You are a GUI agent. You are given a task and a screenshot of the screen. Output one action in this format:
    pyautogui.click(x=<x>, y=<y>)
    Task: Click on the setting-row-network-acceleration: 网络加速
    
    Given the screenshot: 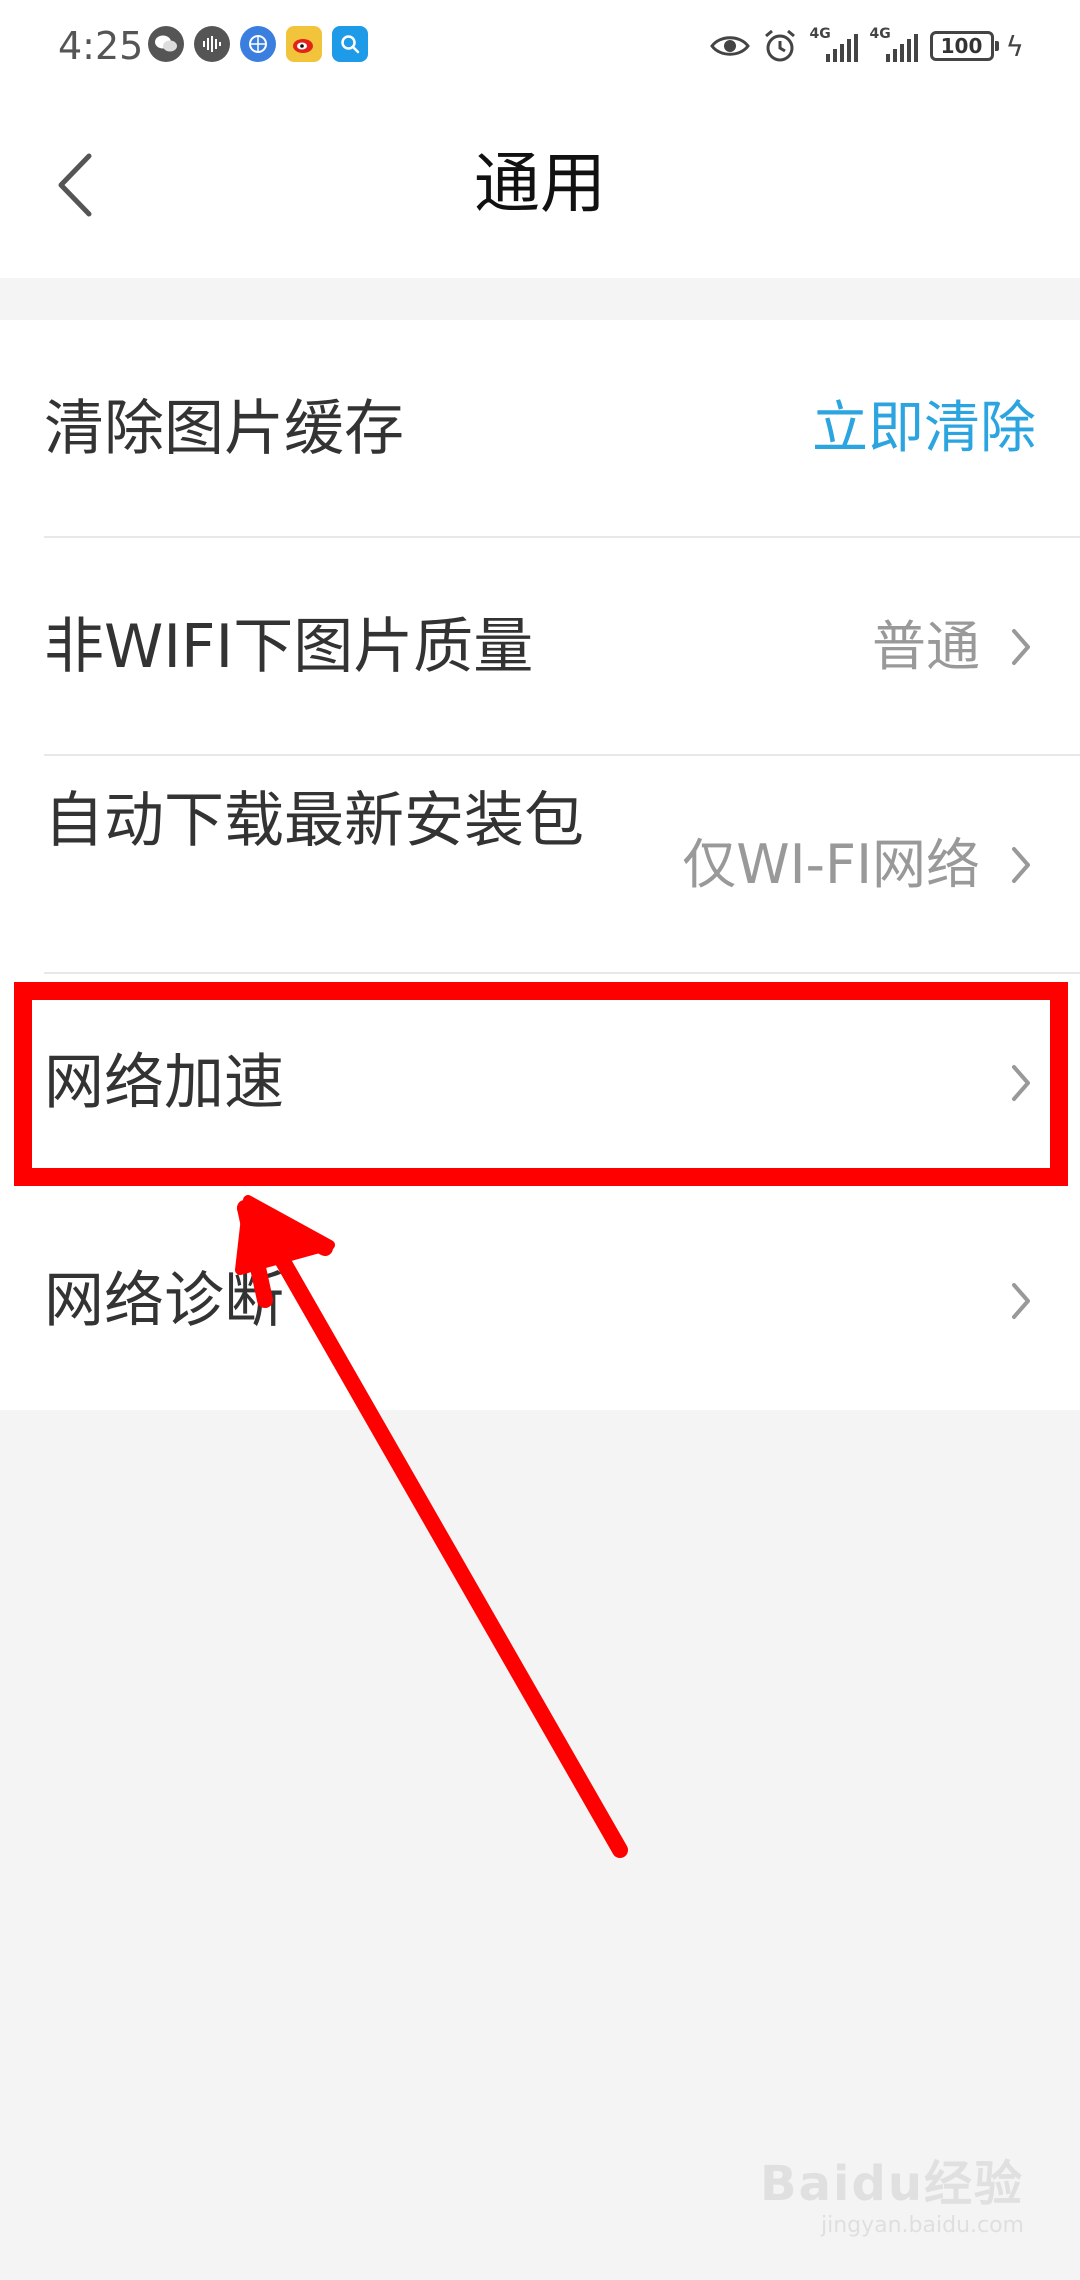 What is the action you would take?
    pyautogui.click(x=540, y=1083)
    